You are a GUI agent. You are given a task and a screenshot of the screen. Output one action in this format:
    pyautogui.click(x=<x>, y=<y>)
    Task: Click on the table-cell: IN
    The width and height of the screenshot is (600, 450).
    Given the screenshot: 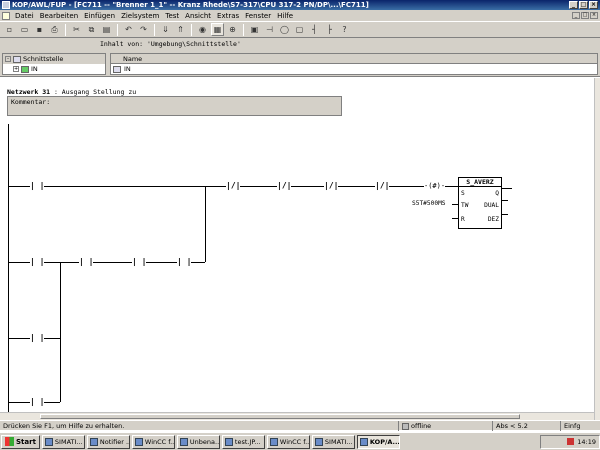 What is the action you would take?
    pyautogui.click(x=127, y=69)
    